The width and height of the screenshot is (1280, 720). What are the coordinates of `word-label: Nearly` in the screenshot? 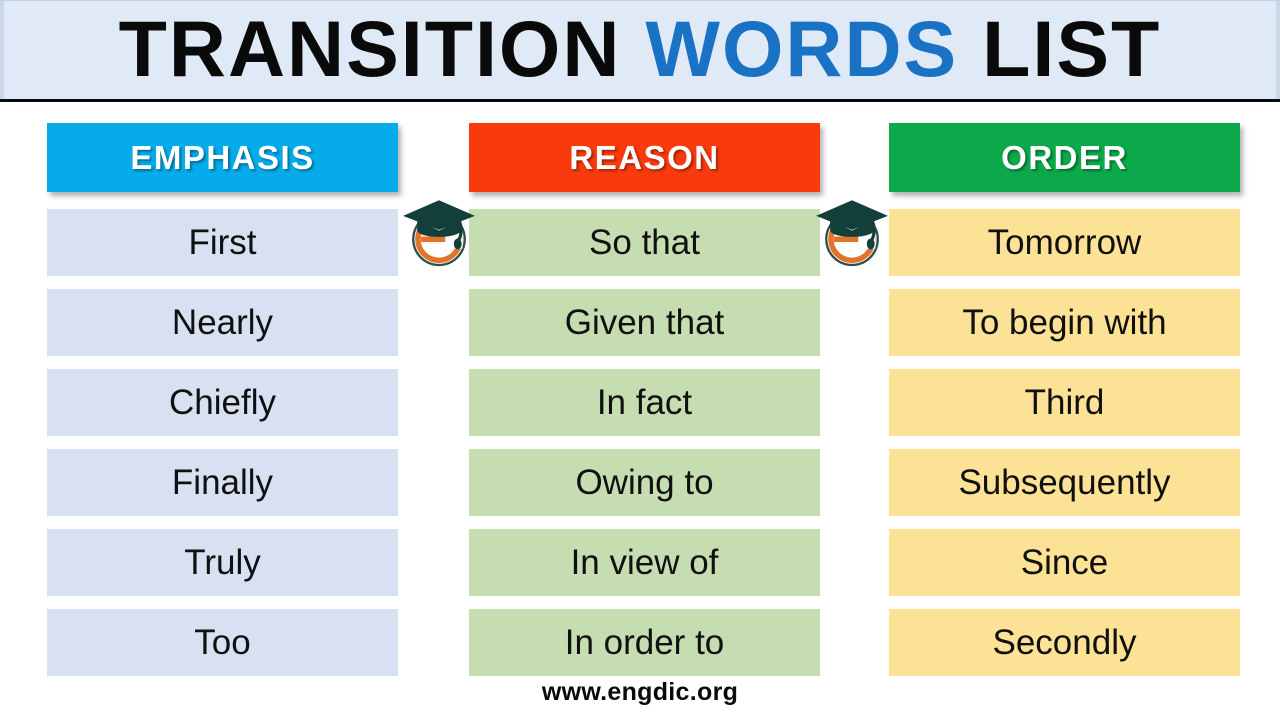 It's located at (222, 322).